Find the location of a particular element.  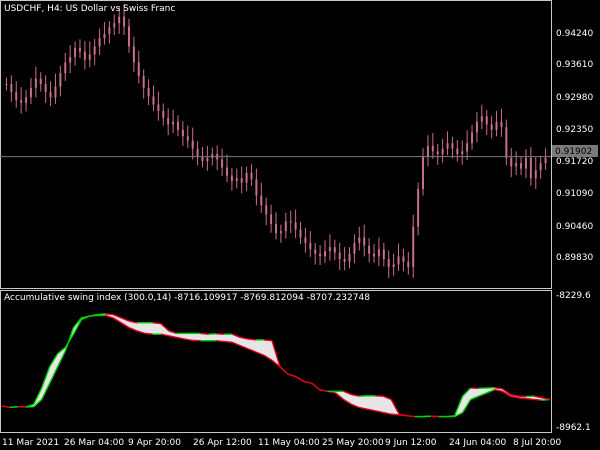

price-y-tick: 0.90460 is located at coordinates (574, 227).